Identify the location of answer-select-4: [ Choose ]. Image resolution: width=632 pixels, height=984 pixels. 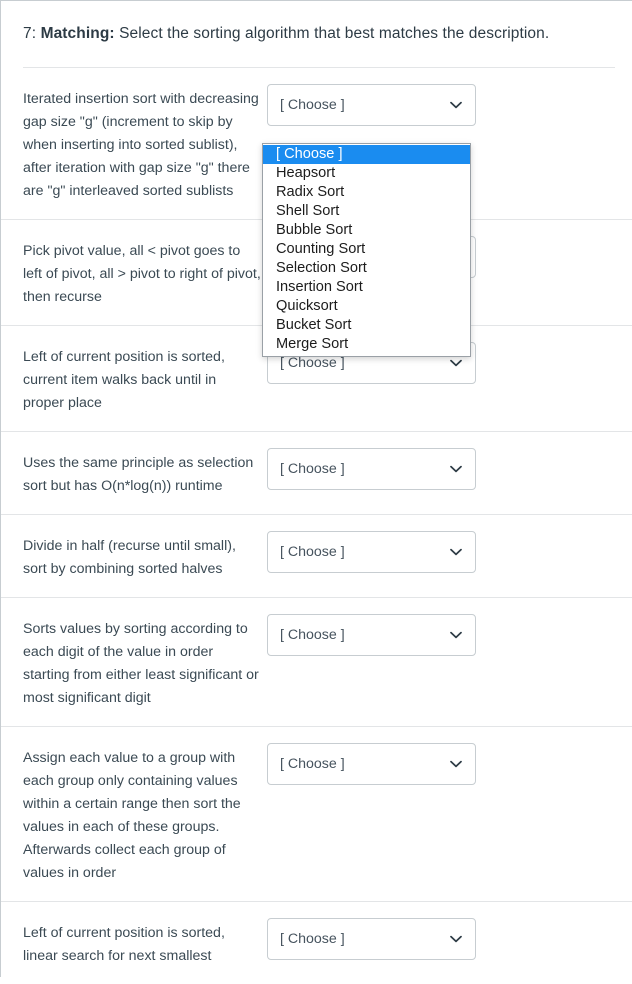
(371, 552).